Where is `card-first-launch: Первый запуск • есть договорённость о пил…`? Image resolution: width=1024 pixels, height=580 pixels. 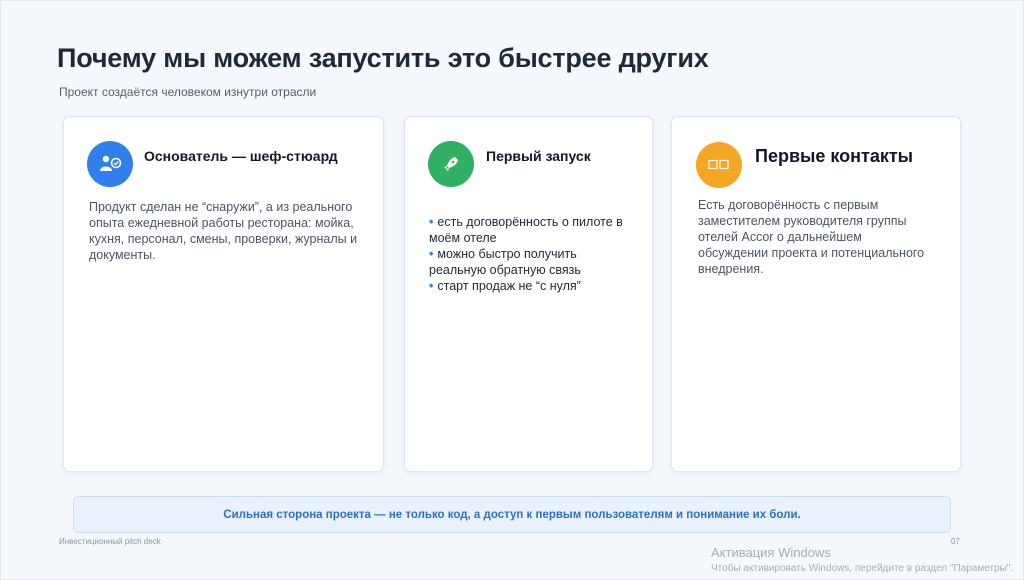 card-first-launch: Первый запуск • есть договорённость о пил… is located at coordinates (528, 294).